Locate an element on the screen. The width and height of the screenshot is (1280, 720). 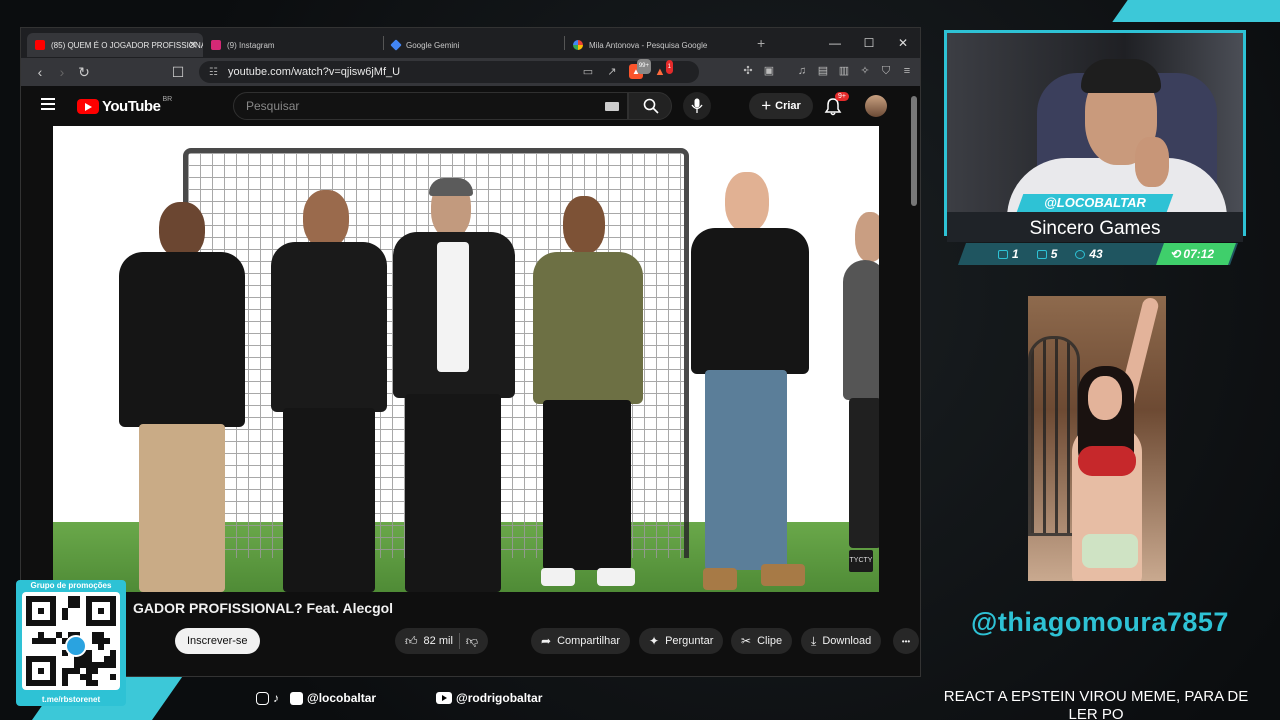
webcam-person-hair is located at coordinates (1121, 76).